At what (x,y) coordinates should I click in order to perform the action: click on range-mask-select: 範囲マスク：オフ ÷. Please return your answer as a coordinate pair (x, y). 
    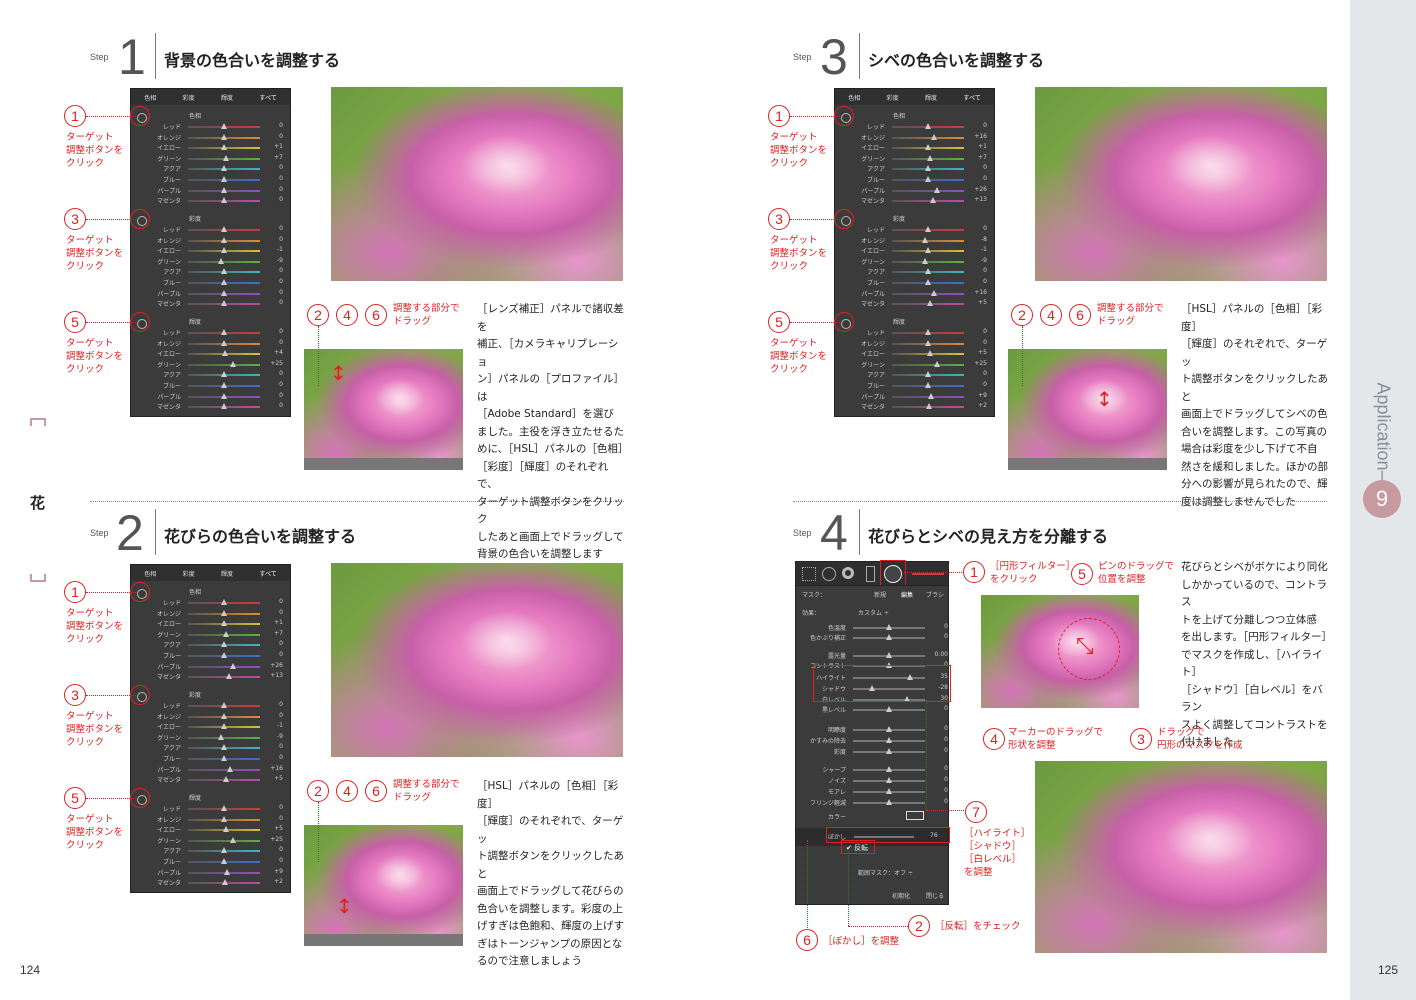
    Looking at the image, I should click on (885, 872).